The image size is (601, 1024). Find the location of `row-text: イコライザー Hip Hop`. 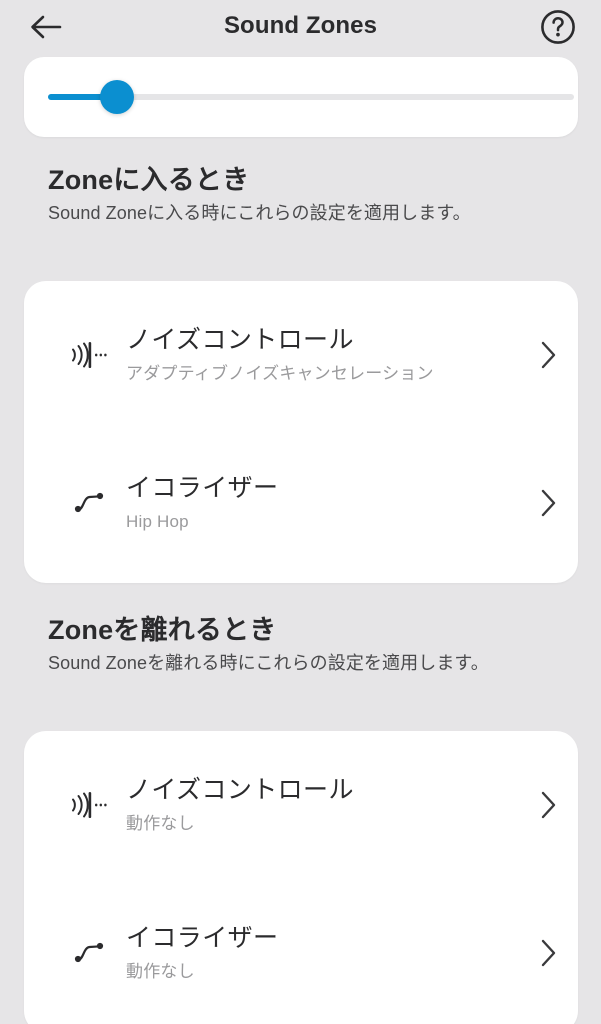

row-text: イコライザー Hip Hop is located at coordinates (322, 503).